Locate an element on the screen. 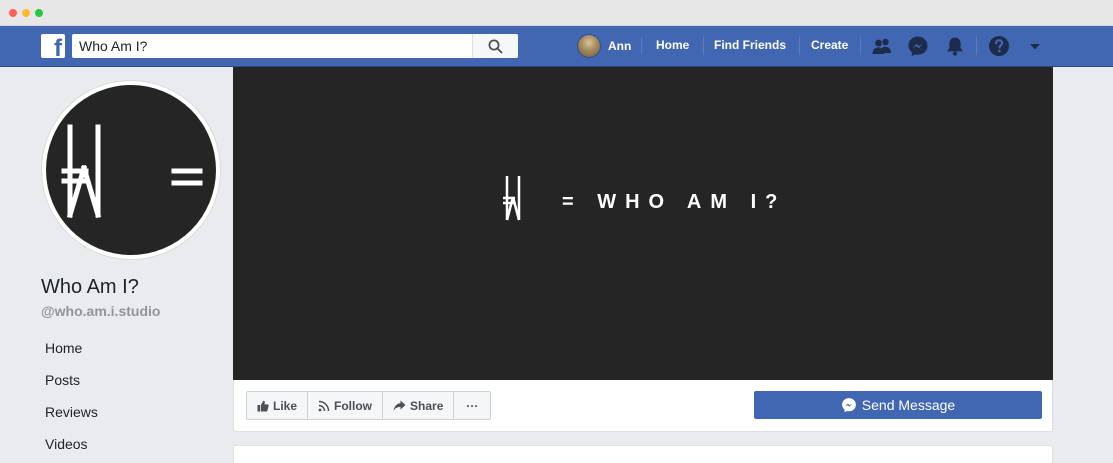 This screenshot has height=463, width=1113. page-handle: @who.am.i.studio is located at coordinates (100, 311).